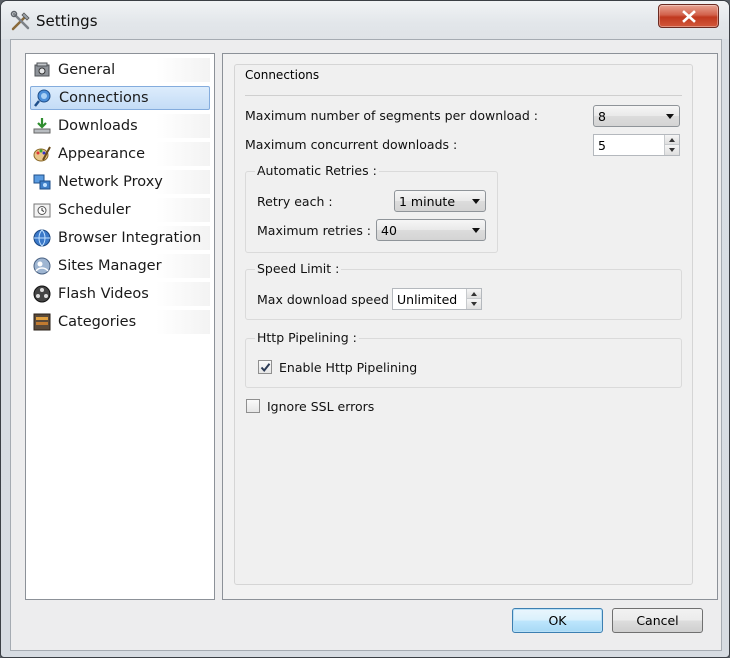 The image size is (730, 658). I want to click on max-speed-spinbox: Unlimited, so click(437, 299).